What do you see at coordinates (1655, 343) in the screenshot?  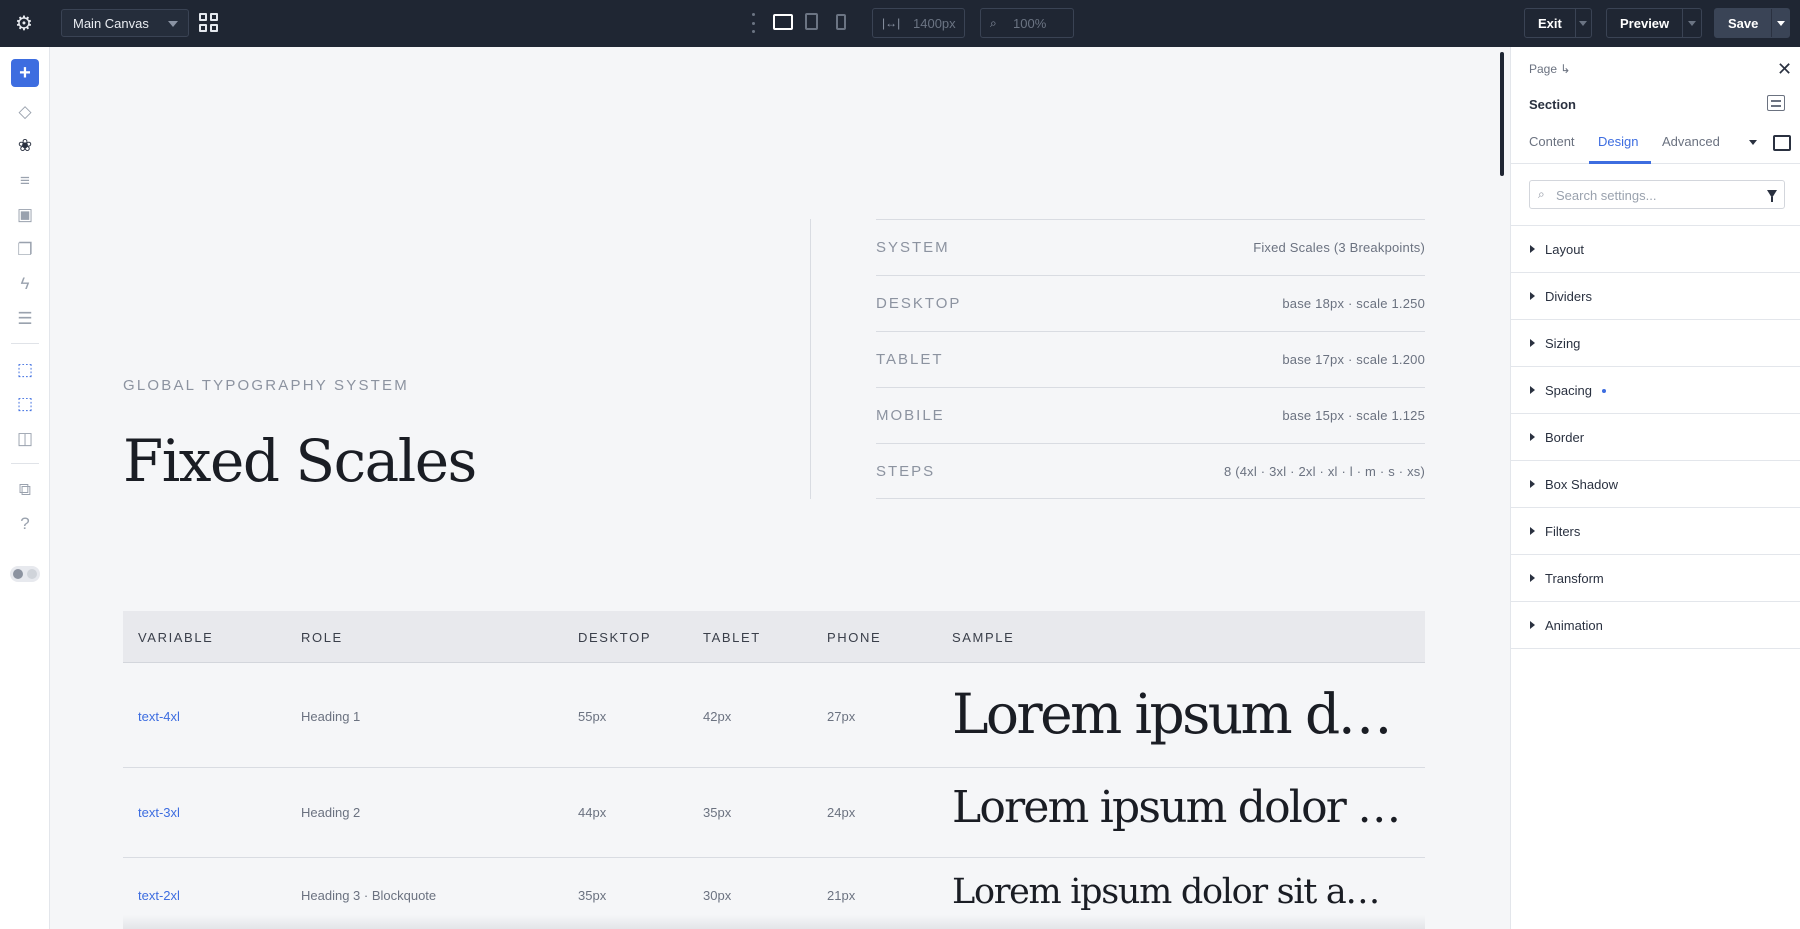 I see `accordion-sizing: Sizing` at bounding box center [1655, 343].